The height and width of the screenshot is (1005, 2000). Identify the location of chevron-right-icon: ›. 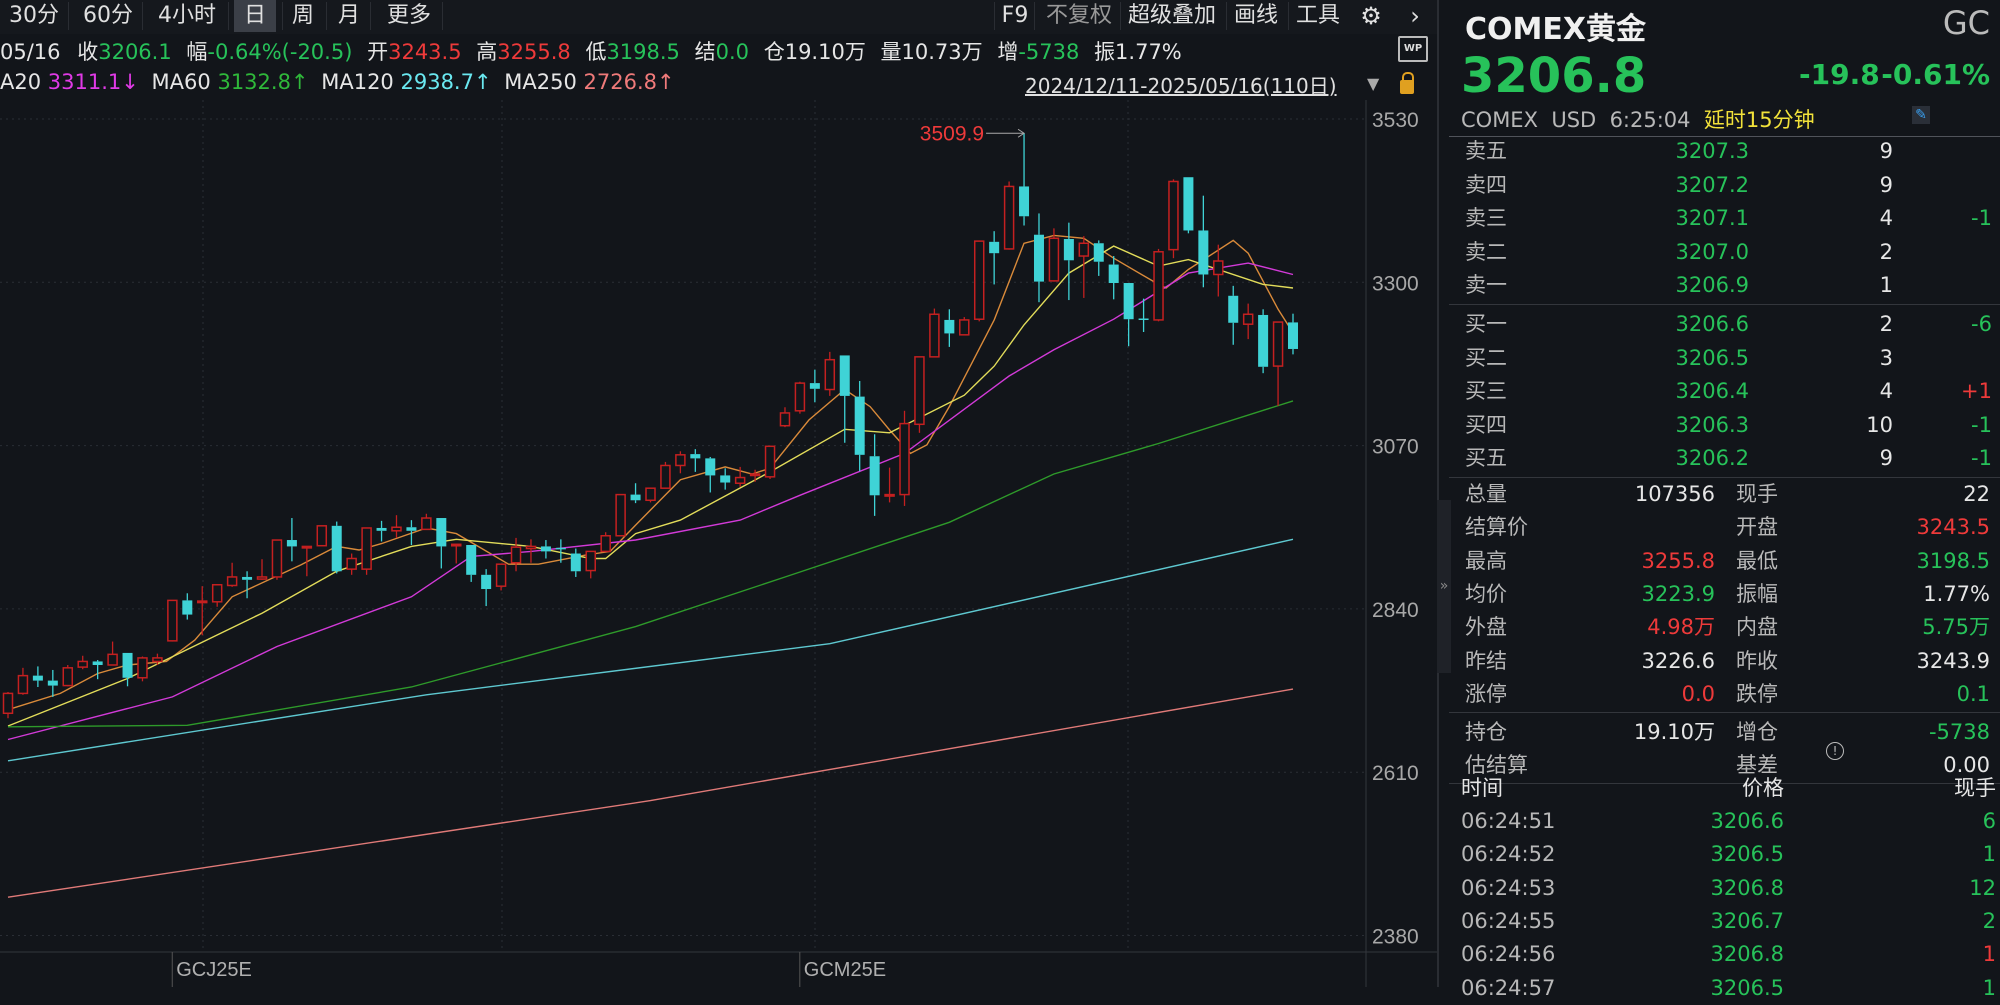
(1415, 16).